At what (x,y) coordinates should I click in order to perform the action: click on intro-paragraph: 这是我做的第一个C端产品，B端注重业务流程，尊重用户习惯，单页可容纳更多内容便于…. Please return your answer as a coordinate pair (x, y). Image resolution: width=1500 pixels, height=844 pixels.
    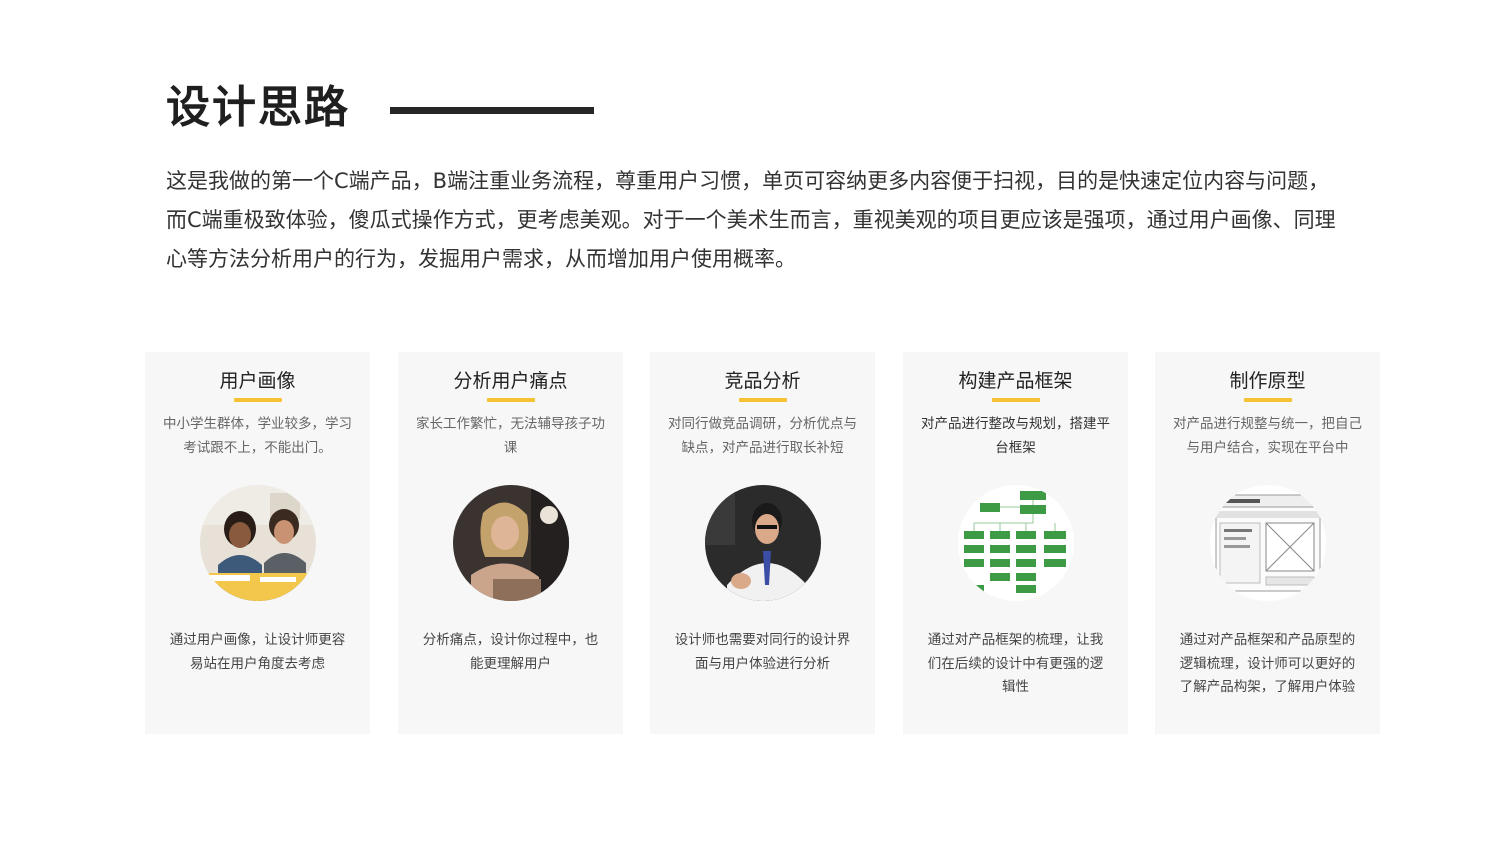
    Looking at the image, I should click on (751, 220).